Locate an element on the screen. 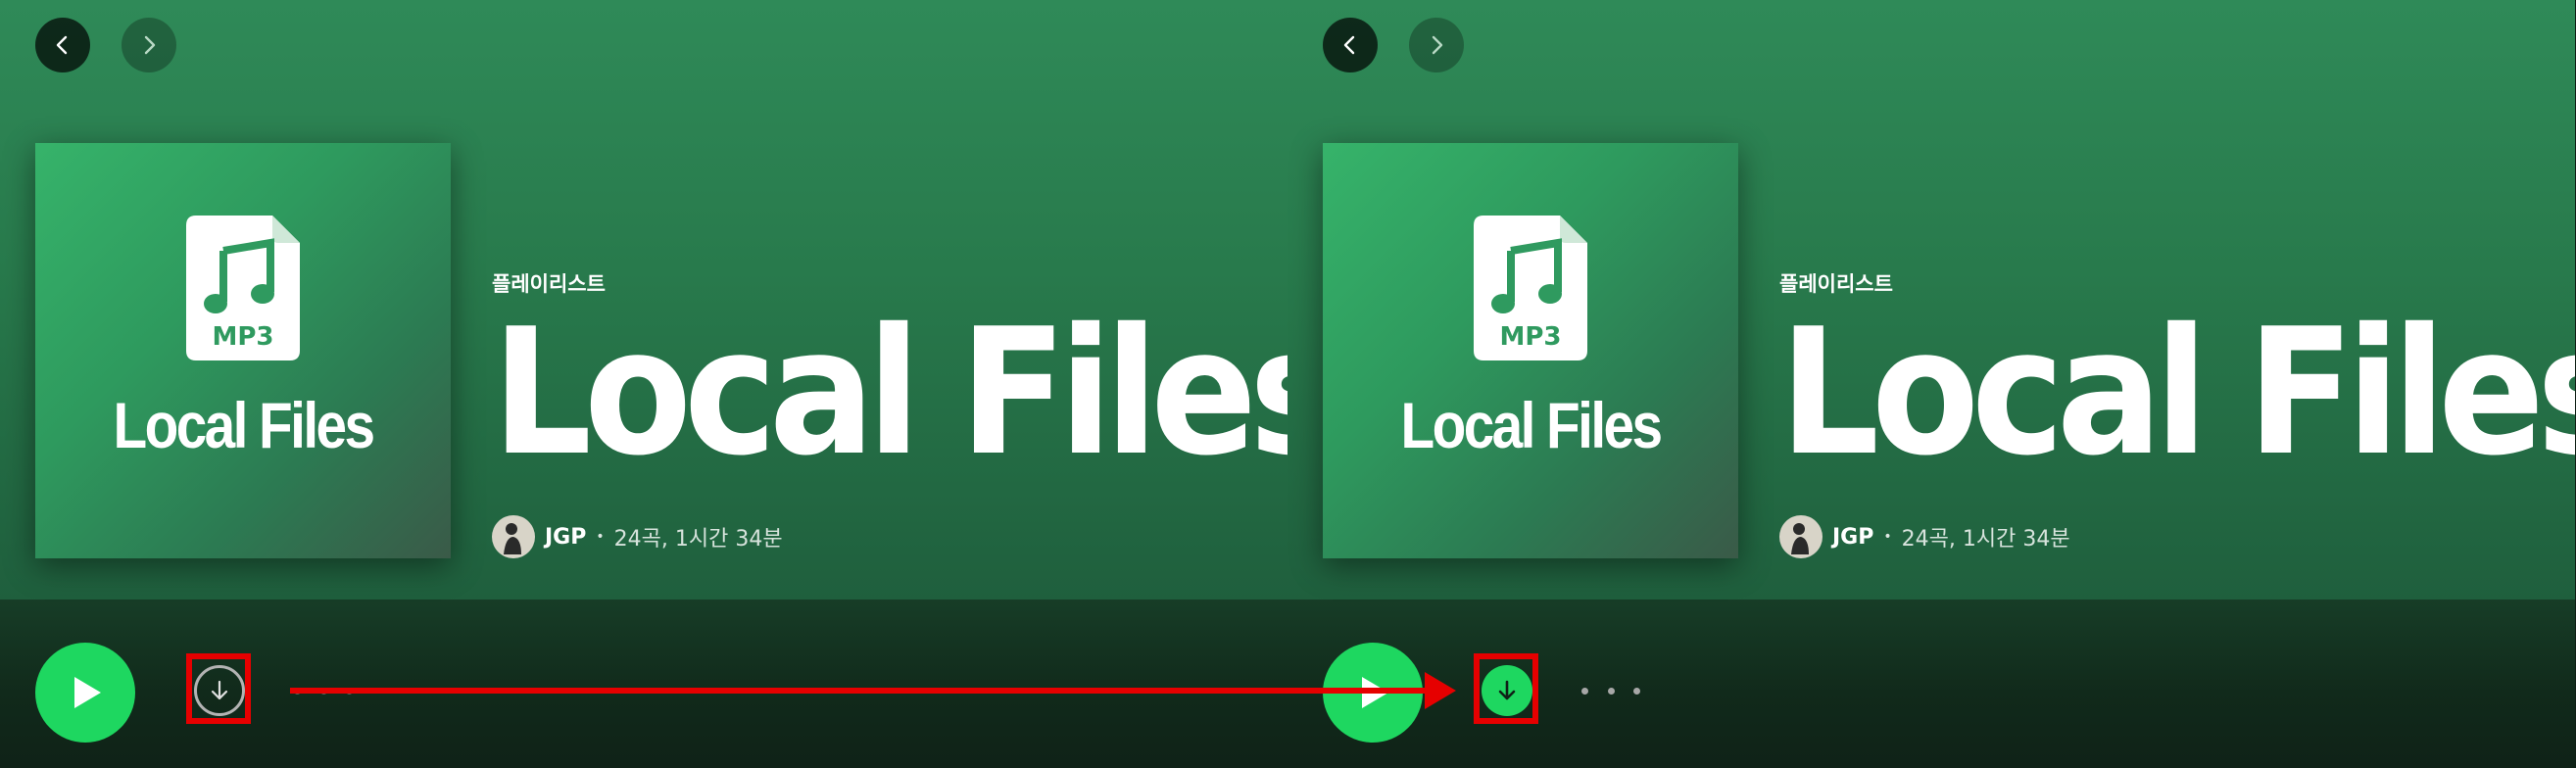 The width and height of the screenshot is (2576, 768). downloaded-button is located at coordinates (1507, 690).